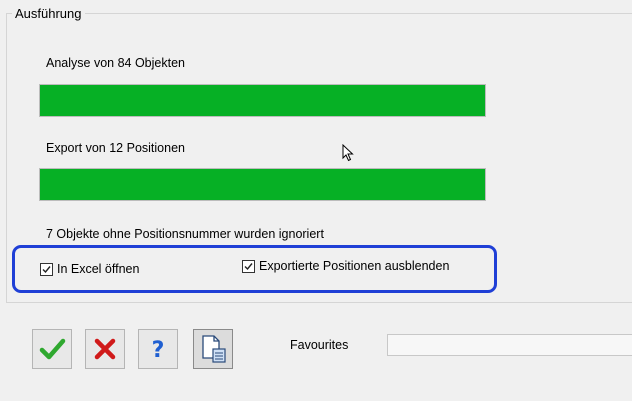 This screenshot has width=632, height=401. I want to click on execution-group-title: Ausführung, so click(48, 13).